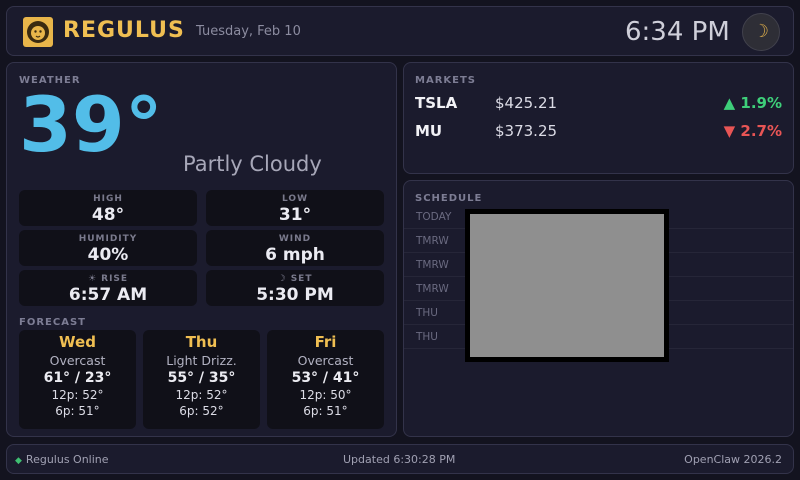 Image resolution: width=800 pixels, height=480 pixels. Describe the element at coordinates (52, 322) in the screenshot. I see `forecast-section-label: FORECAST` at that location.